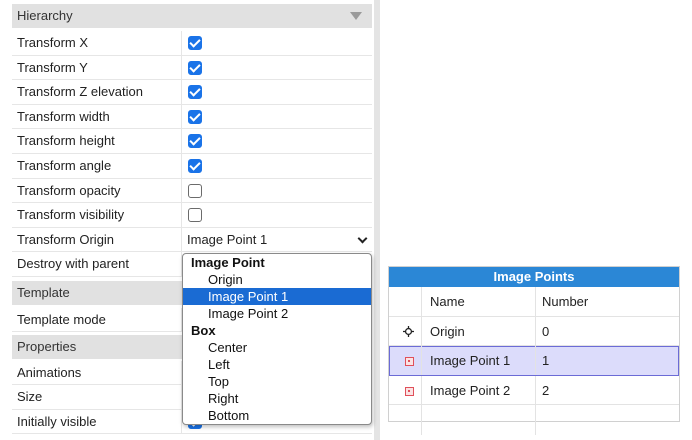 This screenshot has height=440, width=692. What do you see at coordinates (356, 16) in the screenshot?
I see `collapse-triangle-icon` at bounding box center [356, 16].